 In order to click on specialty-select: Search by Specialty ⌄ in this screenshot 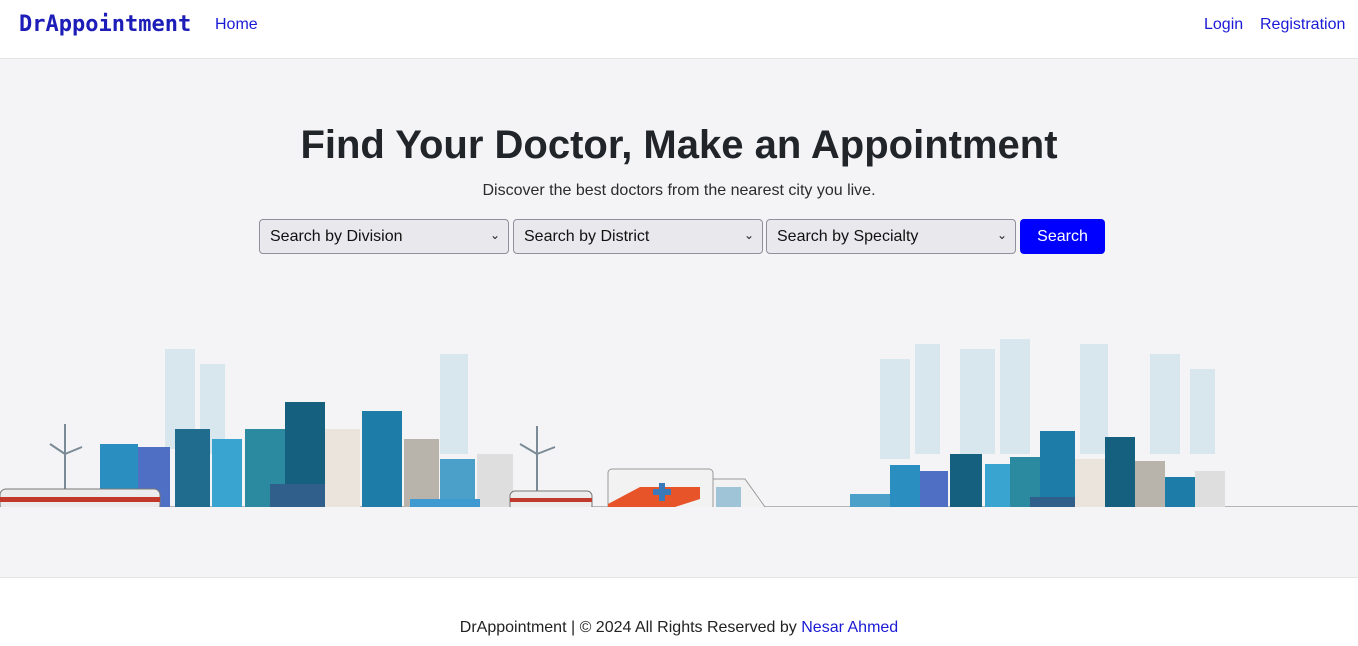, I will do `click(891, 236)`.